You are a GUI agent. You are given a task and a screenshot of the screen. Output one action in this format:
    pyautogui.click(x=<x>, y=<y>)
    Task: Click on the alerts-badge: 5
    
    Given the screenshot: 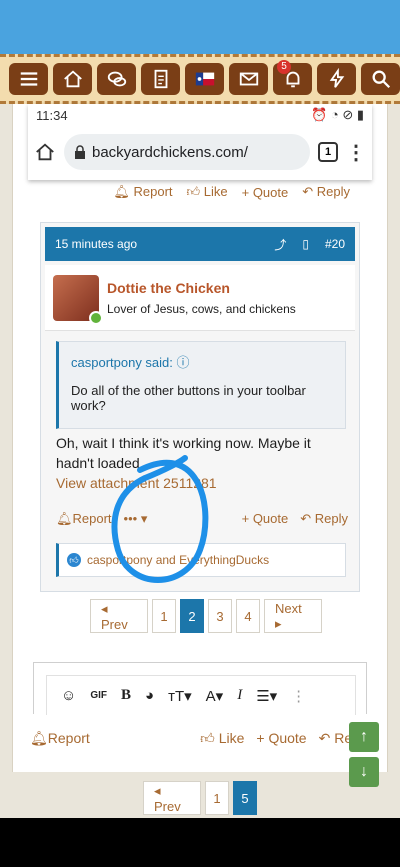 What is the action you would take?
    pyautogui.click(x=284, y=67)
    